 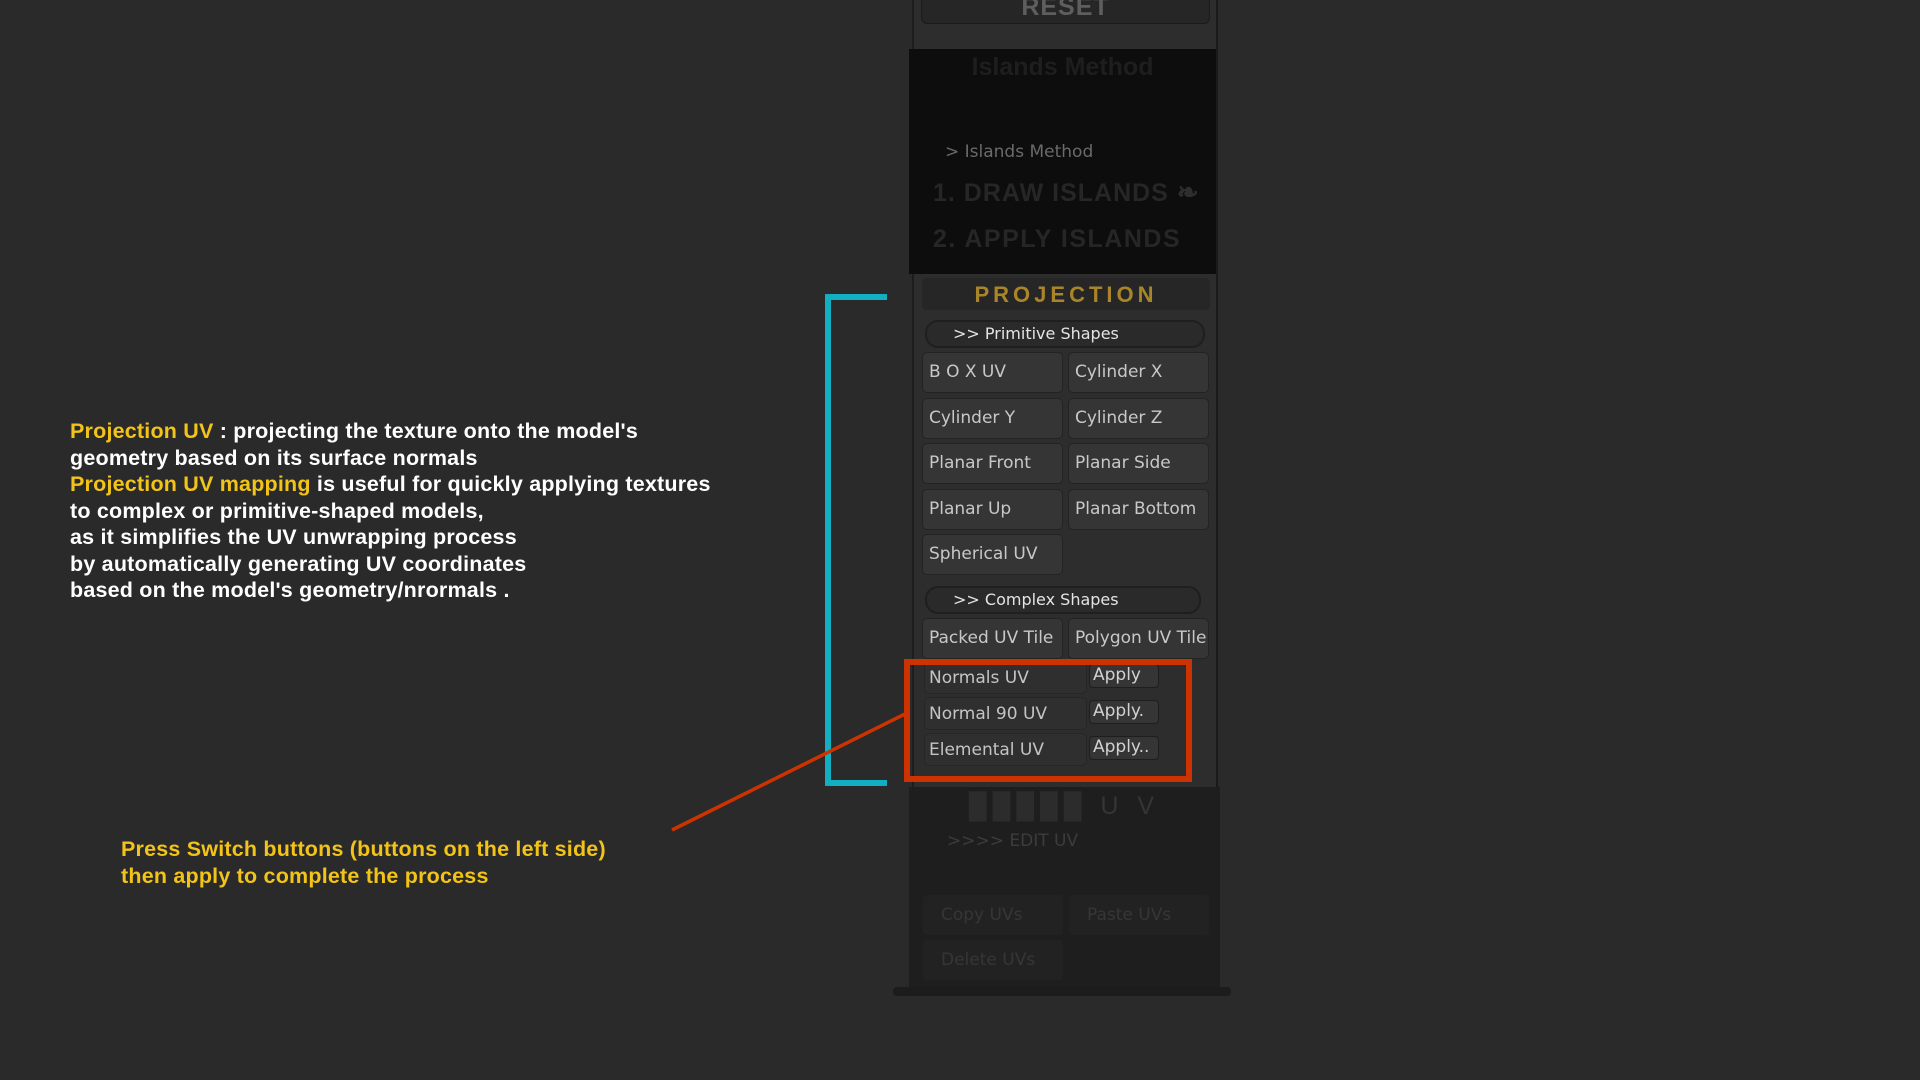 I want to click on annotation-overlay, so click(x=931, y=563).